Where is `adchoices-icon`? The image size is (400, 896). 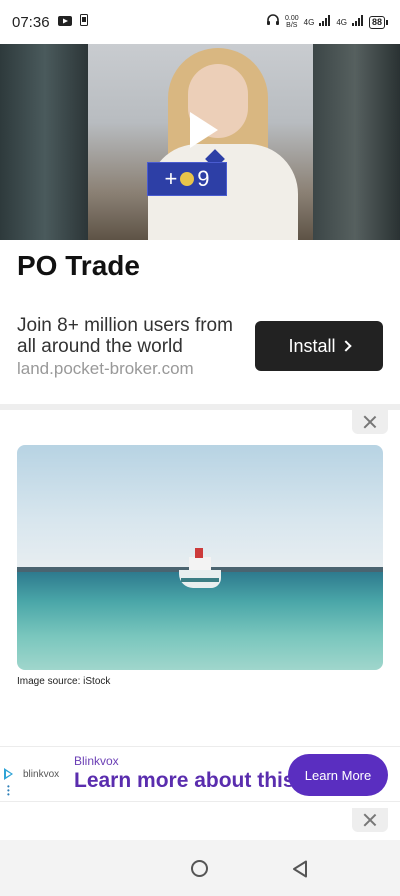
adchoices-icon is located at coordinates (8, 774).